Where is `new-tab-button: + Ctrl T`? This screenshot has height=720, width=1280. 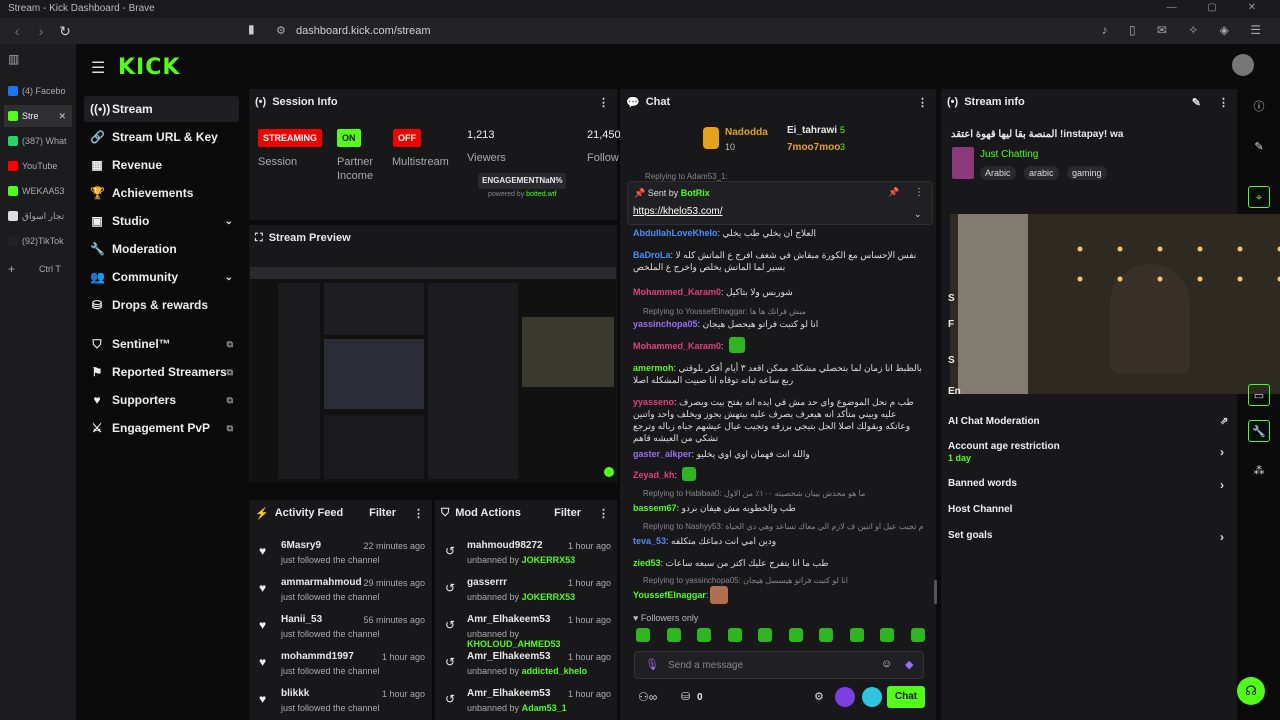 new-tab-button: + Ctrl T is located at coordinates (38, 269).